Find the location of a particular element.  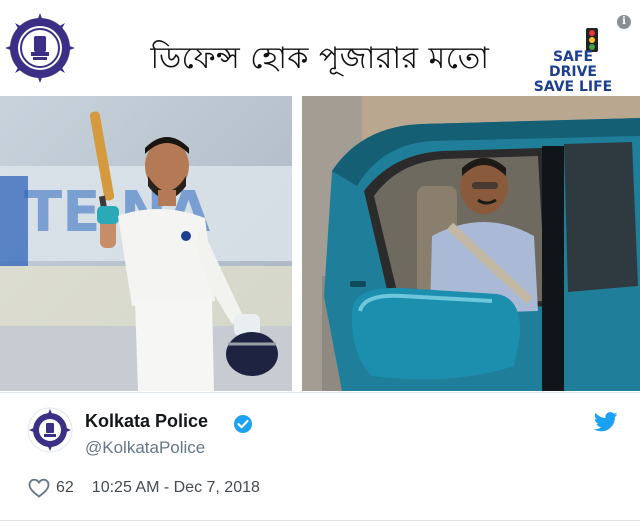

like-count: 62 is located at coordinates (65, 488).